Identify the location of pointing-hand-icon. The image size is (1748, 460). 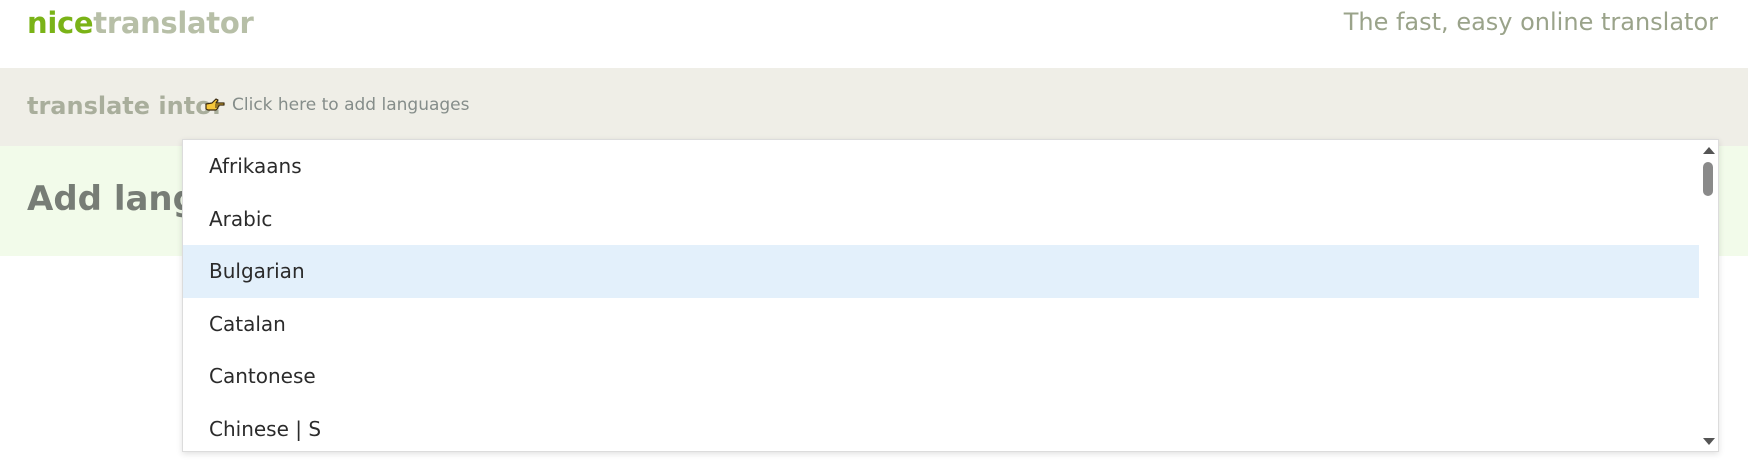
(215, 105).